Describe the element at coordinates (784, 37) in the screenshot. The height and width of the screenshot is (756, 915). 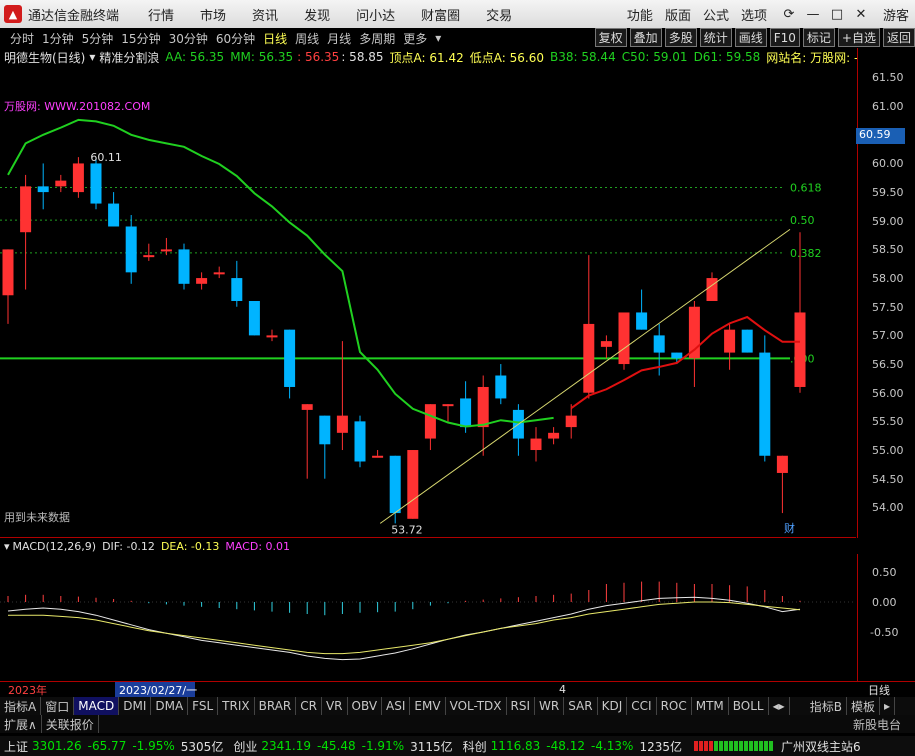
I see `f10-button: F10` at that location.